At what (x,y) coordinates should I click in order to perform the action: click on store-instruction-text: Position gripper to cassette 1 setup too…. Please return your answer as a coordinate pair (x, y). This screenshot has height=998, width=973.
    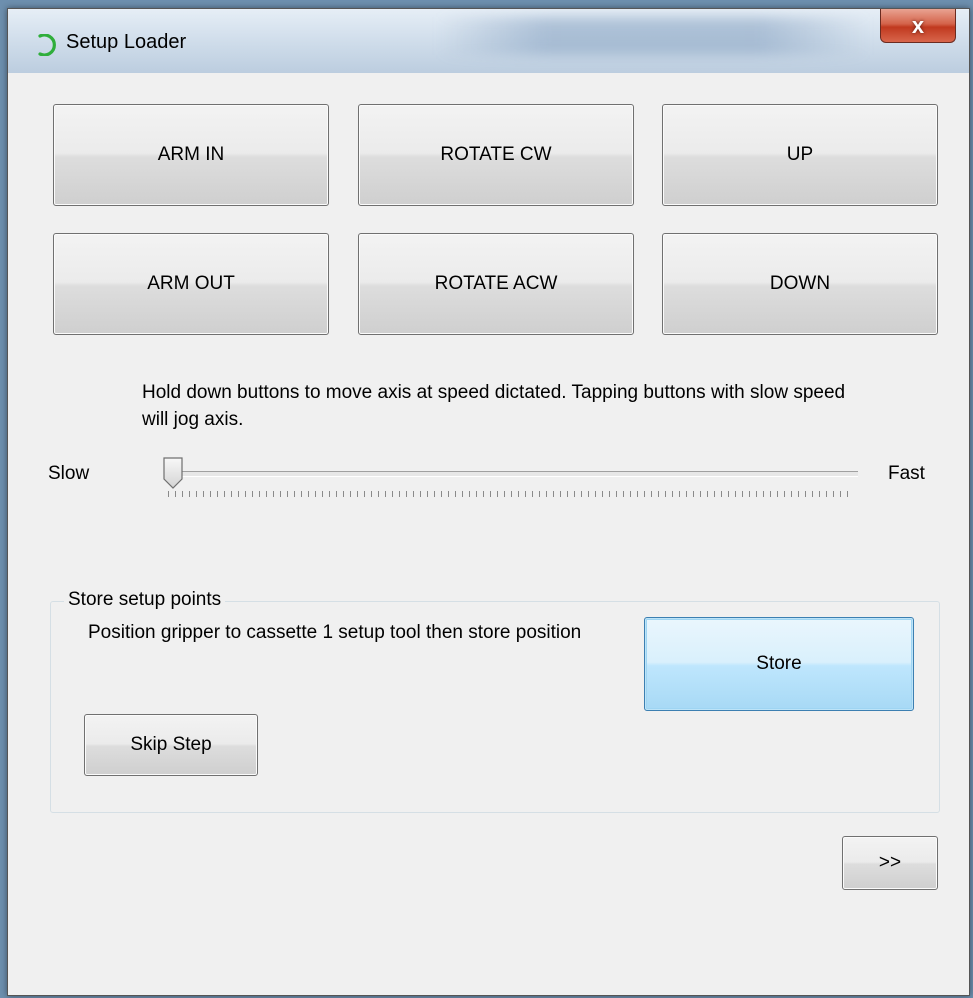
    Looking at the image, I should click on (335, 632).